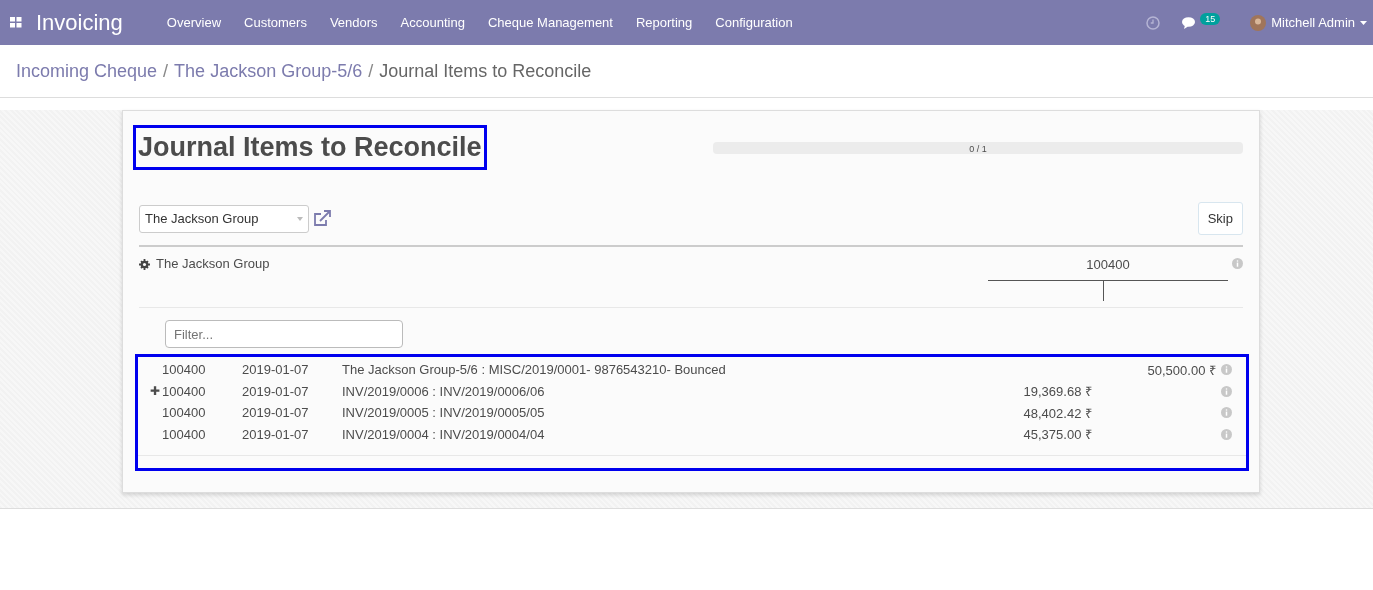 Image resolution: width=1373 pixels, height=590 pixels. Describe the element at coordinates (444, 391) in the screenshot. I see `label-cell-text: INV/2019/0006 : INV/2019/0006/06` at that location.